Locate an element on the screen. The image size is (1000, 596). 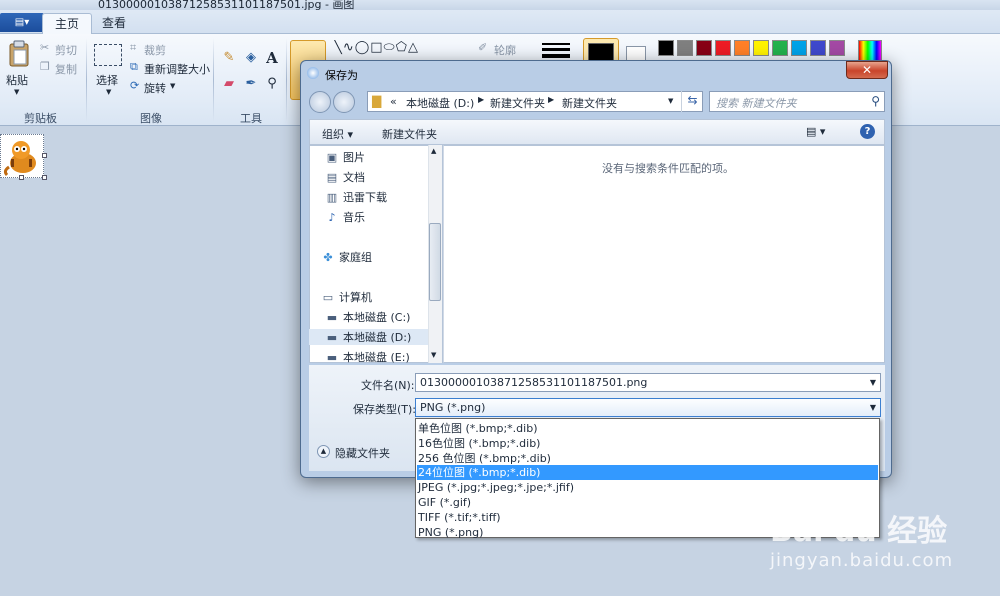
window-title-bar: 01300000103871258531101187501.jpg - 画图 is located at coordinates (500, 5).